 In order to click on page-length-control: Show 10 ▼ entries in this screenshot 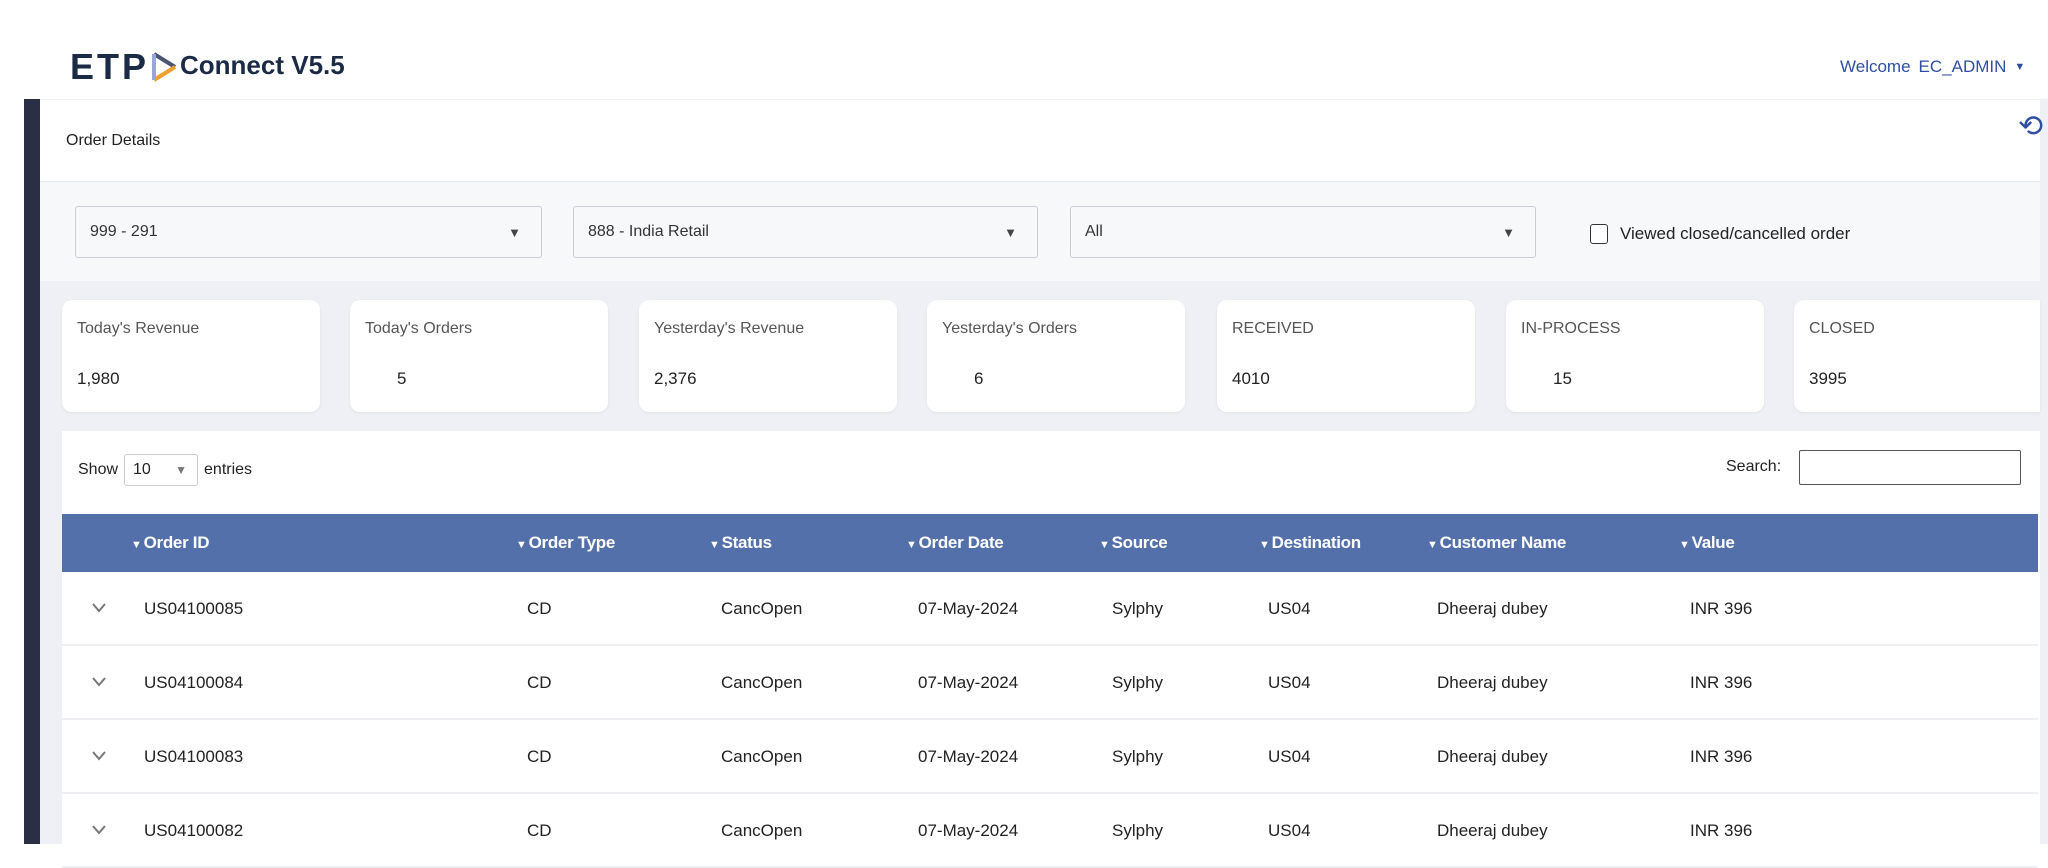, I will do `click(165, 470)`.